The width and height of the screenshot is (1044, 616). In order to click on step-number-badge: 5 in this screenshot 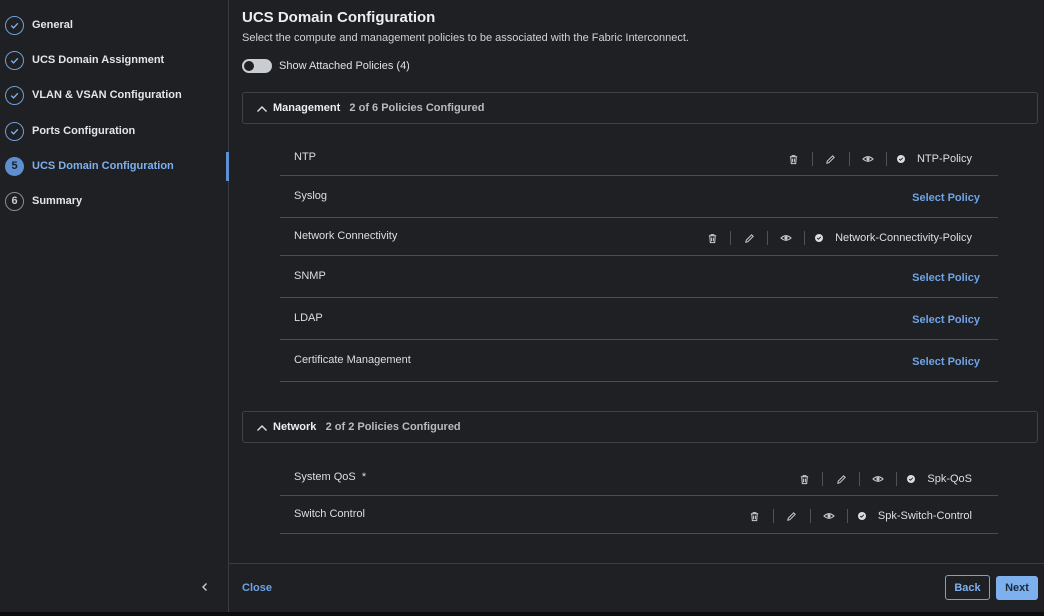, I will do `click(14, 166)`.